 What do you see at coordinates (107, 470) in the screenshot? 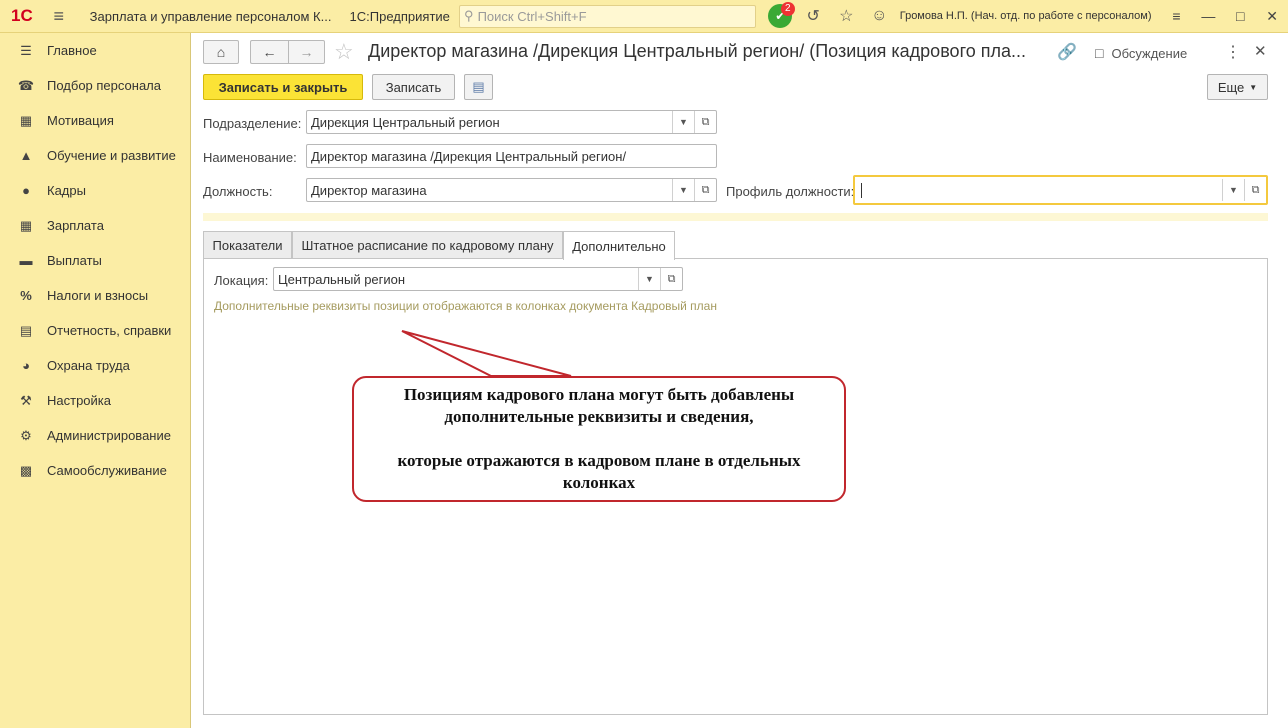
I see `sidebar-item-label: Самообслуживание` at bounding box center [107, 470].